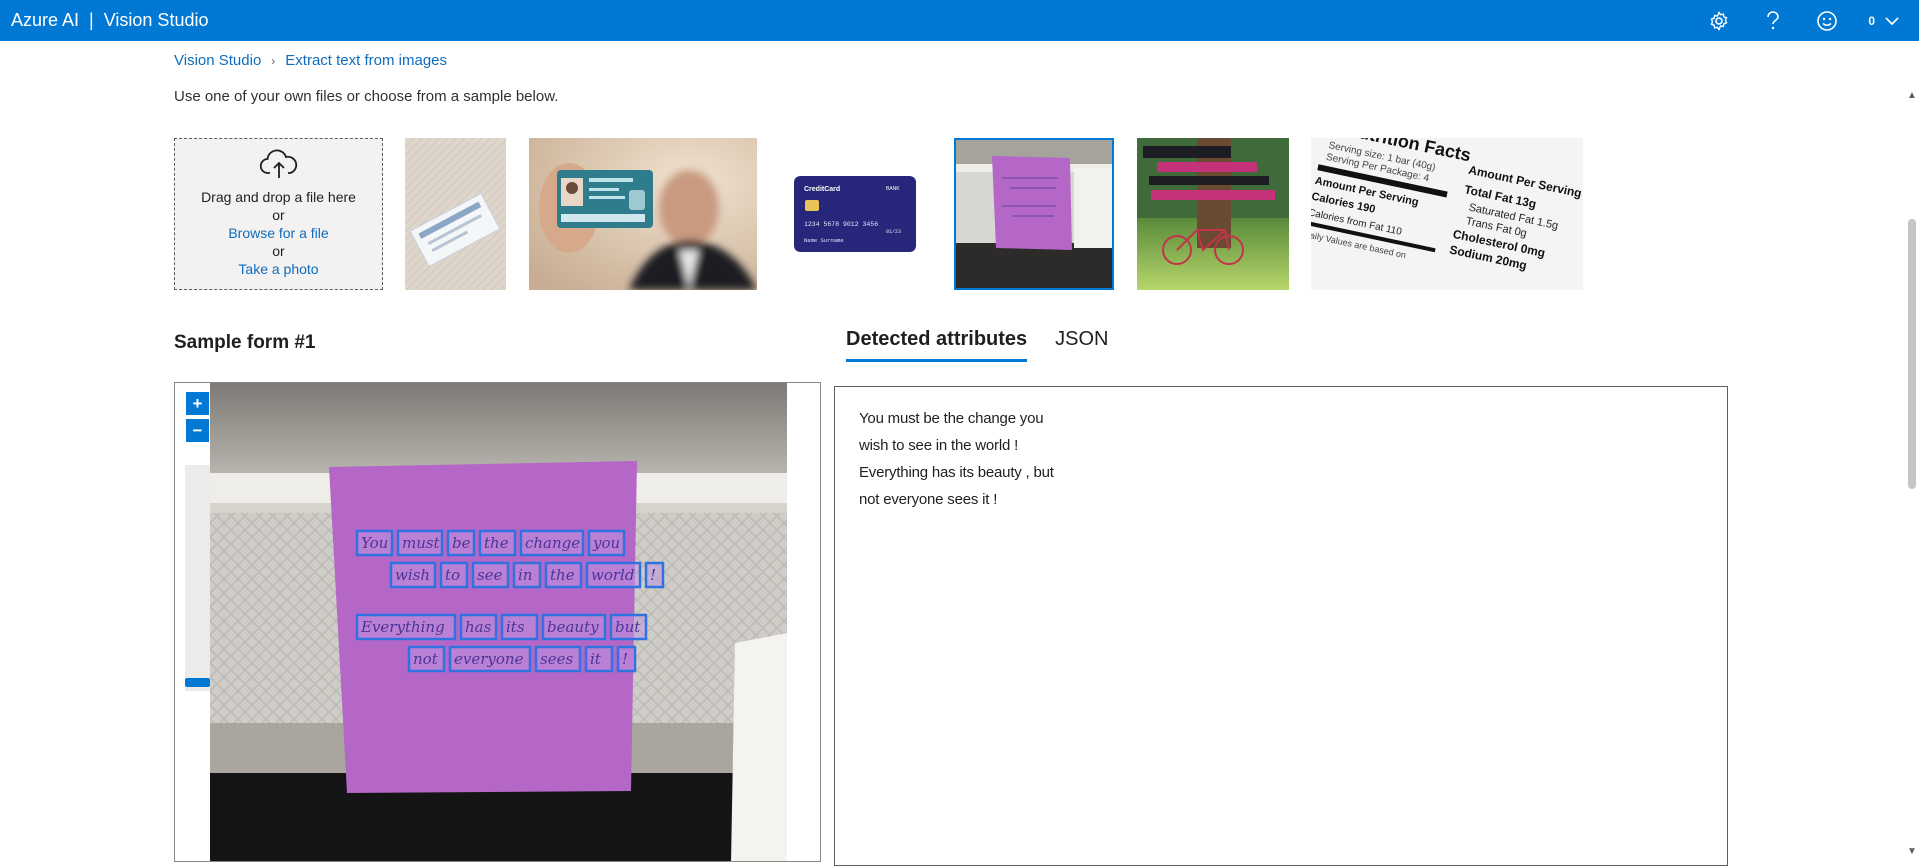  What do you see at coordinates (426, 659) in the screenshot?
I see `handwritten-word: not` at bounding box center [426, 659].